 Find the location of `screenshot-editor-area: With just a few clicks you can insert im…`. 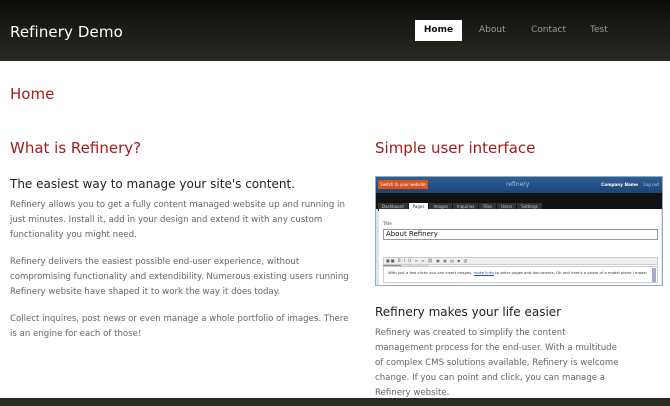

screenshot-editor-area: With just a few clicks you can insert im… is located at coordinates (520, 274).